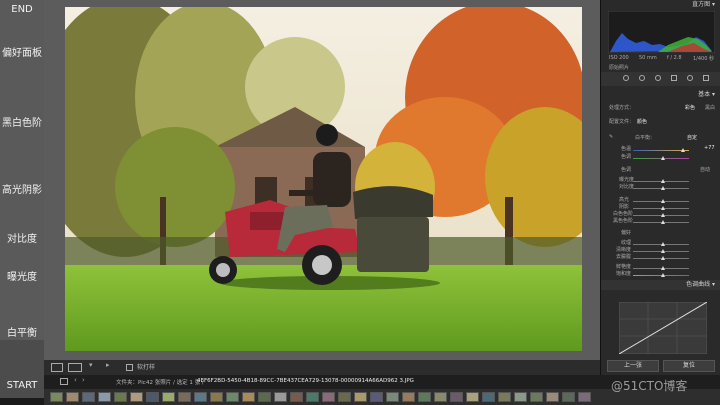 This screenshot has width=720, height=405. Describe the element at coordinates (661, 188) in the screenshot. I see `contrast-slider` at that location.